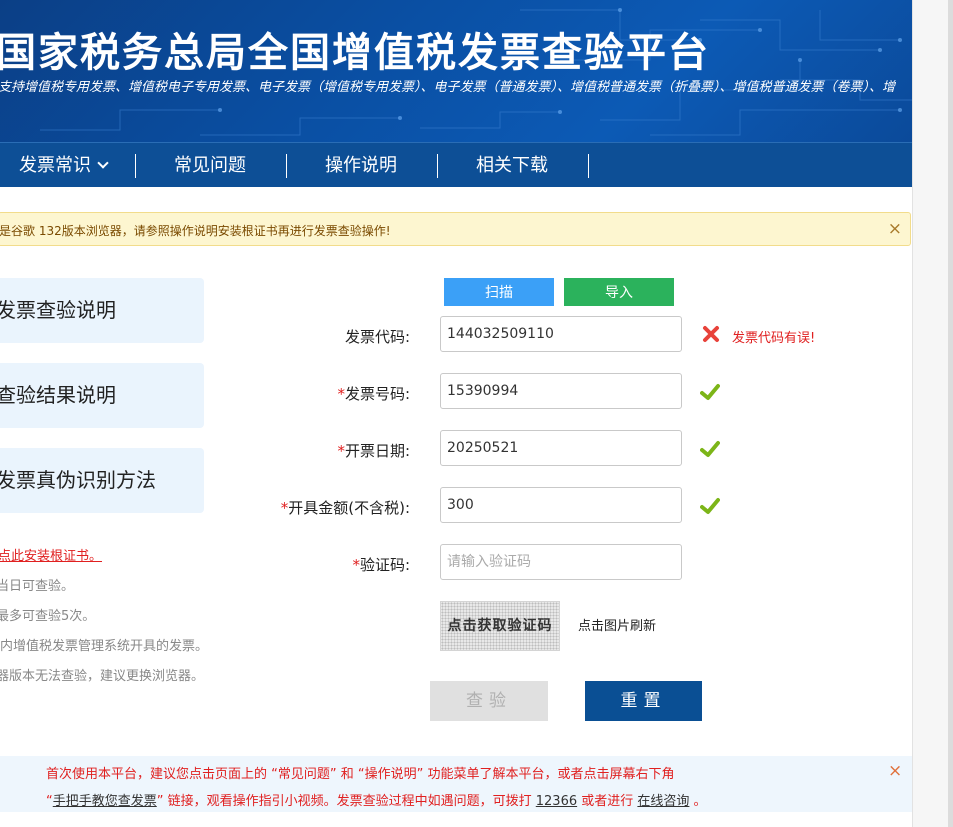  Describe the element at coordinates (361, 165) in the screenshot. I see `nav-item-operation-guide: 操作说明` at that location.